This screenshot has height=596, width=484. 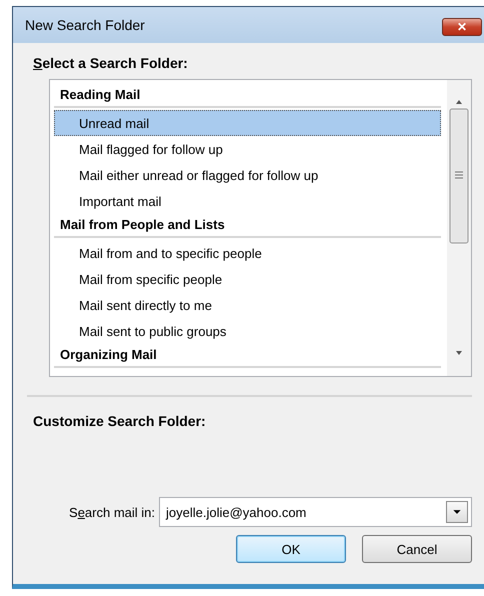 I want to click on list-item: Mail from and to specific people, so click(x=247, y=253).